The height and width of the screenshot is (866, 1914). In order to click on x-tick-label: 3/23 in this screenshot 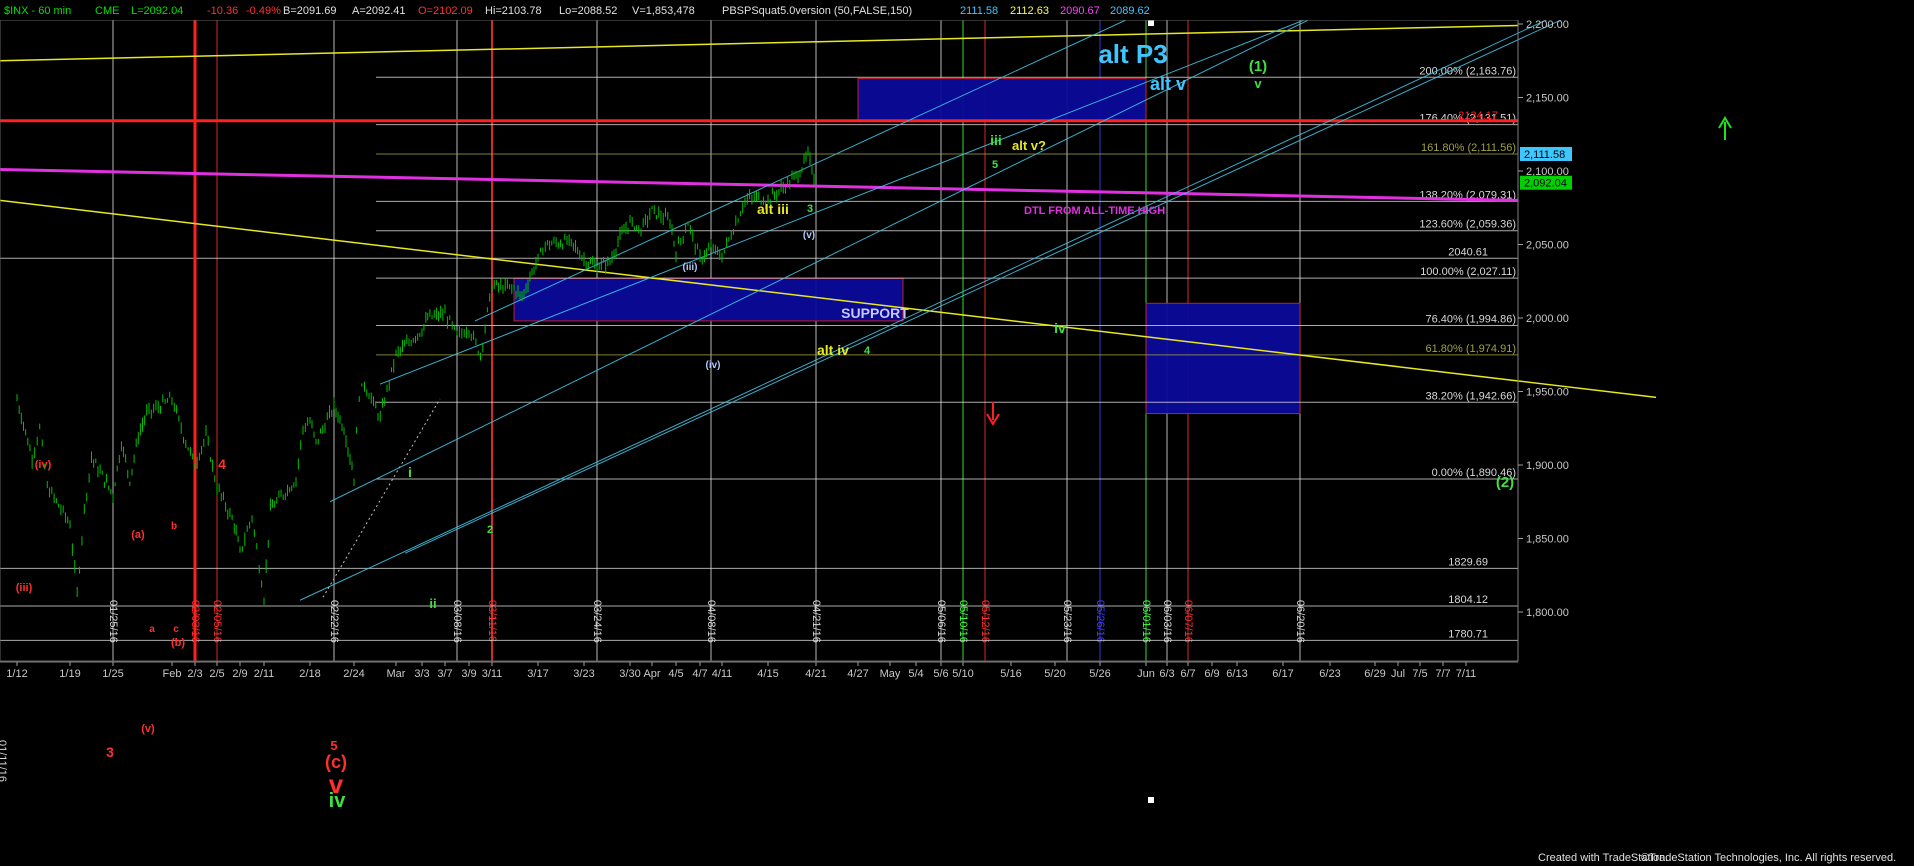, I will do `click(583, 674)`.